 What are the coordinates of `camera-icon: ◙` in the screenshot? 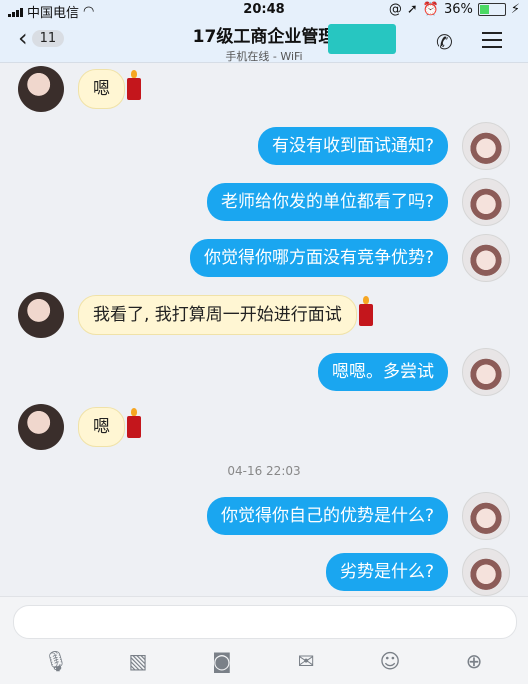 It's located at (222, 661).